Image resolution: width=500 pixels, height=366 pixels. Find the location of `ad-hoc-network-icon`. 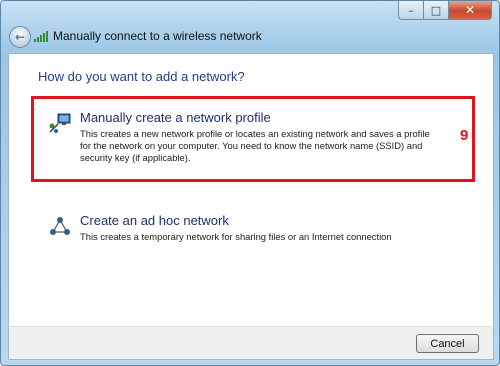

ad-hoc-network-icon is located at coordinates (60, 226).